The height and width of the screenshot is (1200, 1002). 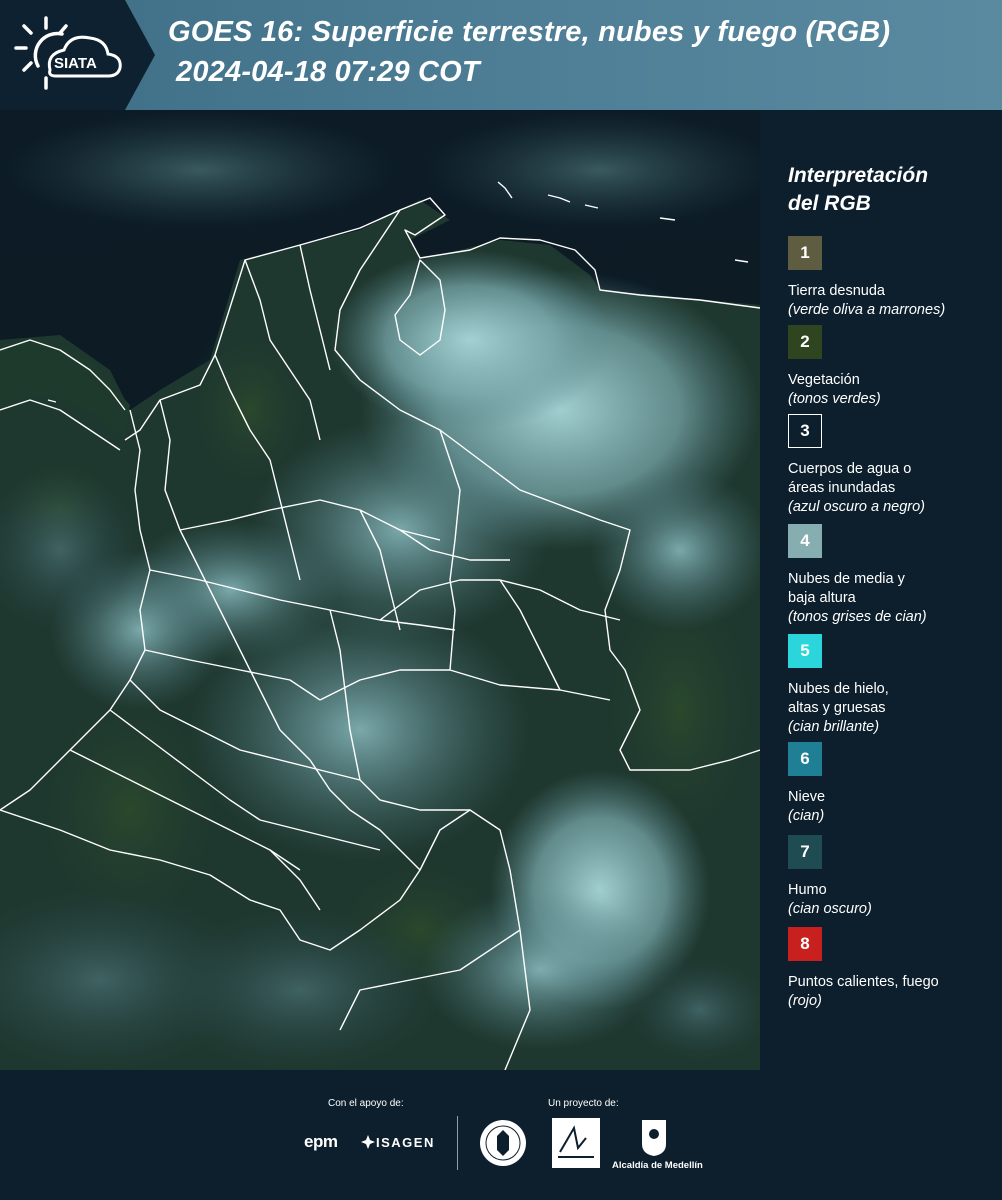 What do you see at coordinates (654, 1138) in the screenshot?
I see `alcaldia-shield-icon` at bounding box center [654, 1138].